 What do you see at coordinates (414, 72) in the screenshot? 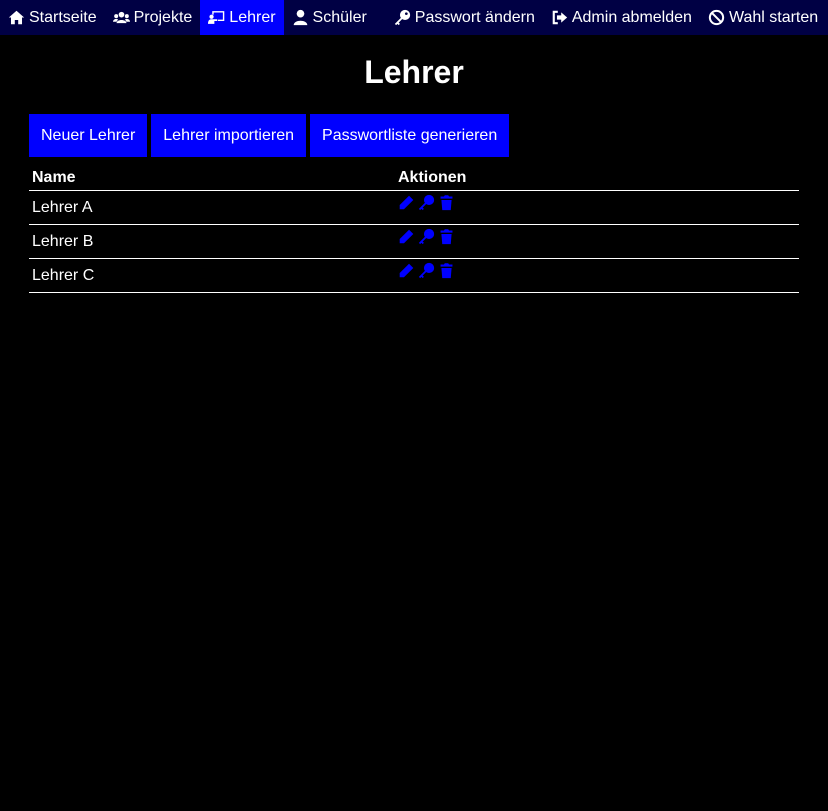
I see `page-title: Lehrer` at bounding box center [414, 72].